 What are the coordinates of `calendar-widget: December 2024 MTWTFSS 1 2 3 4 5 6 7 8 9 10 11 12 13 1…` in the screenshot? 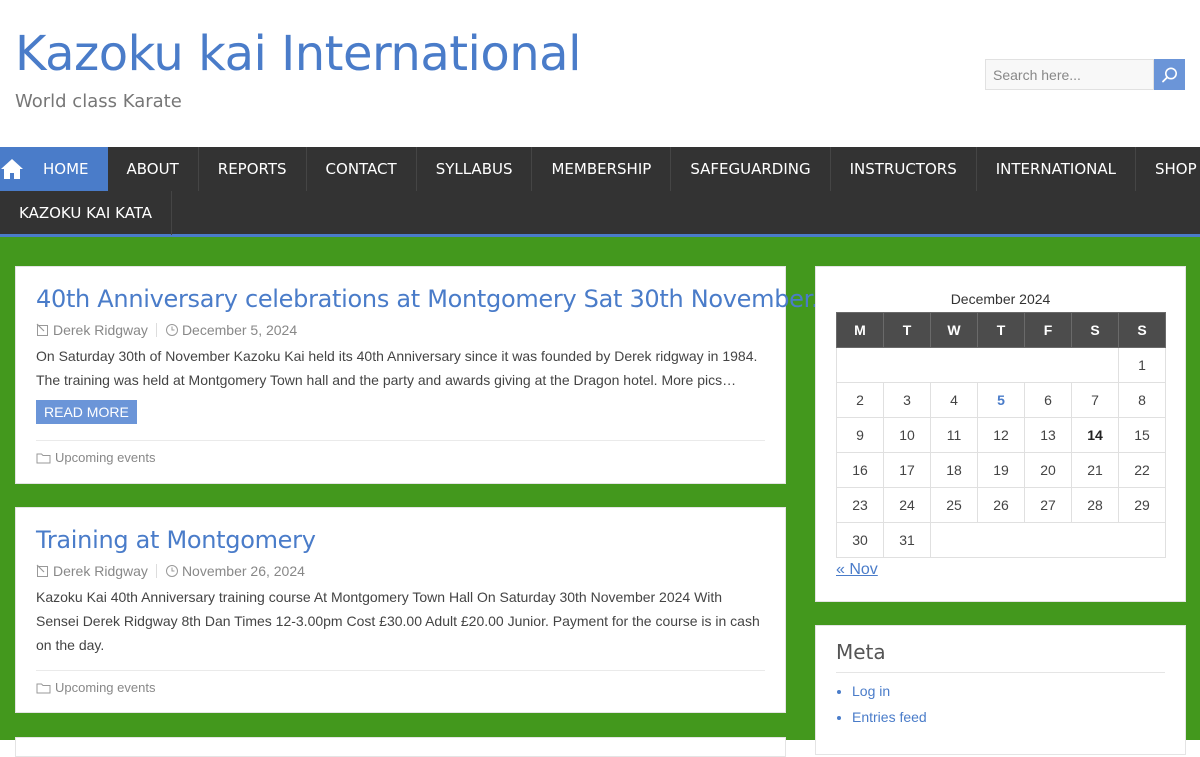 It's located at (1000, 434).